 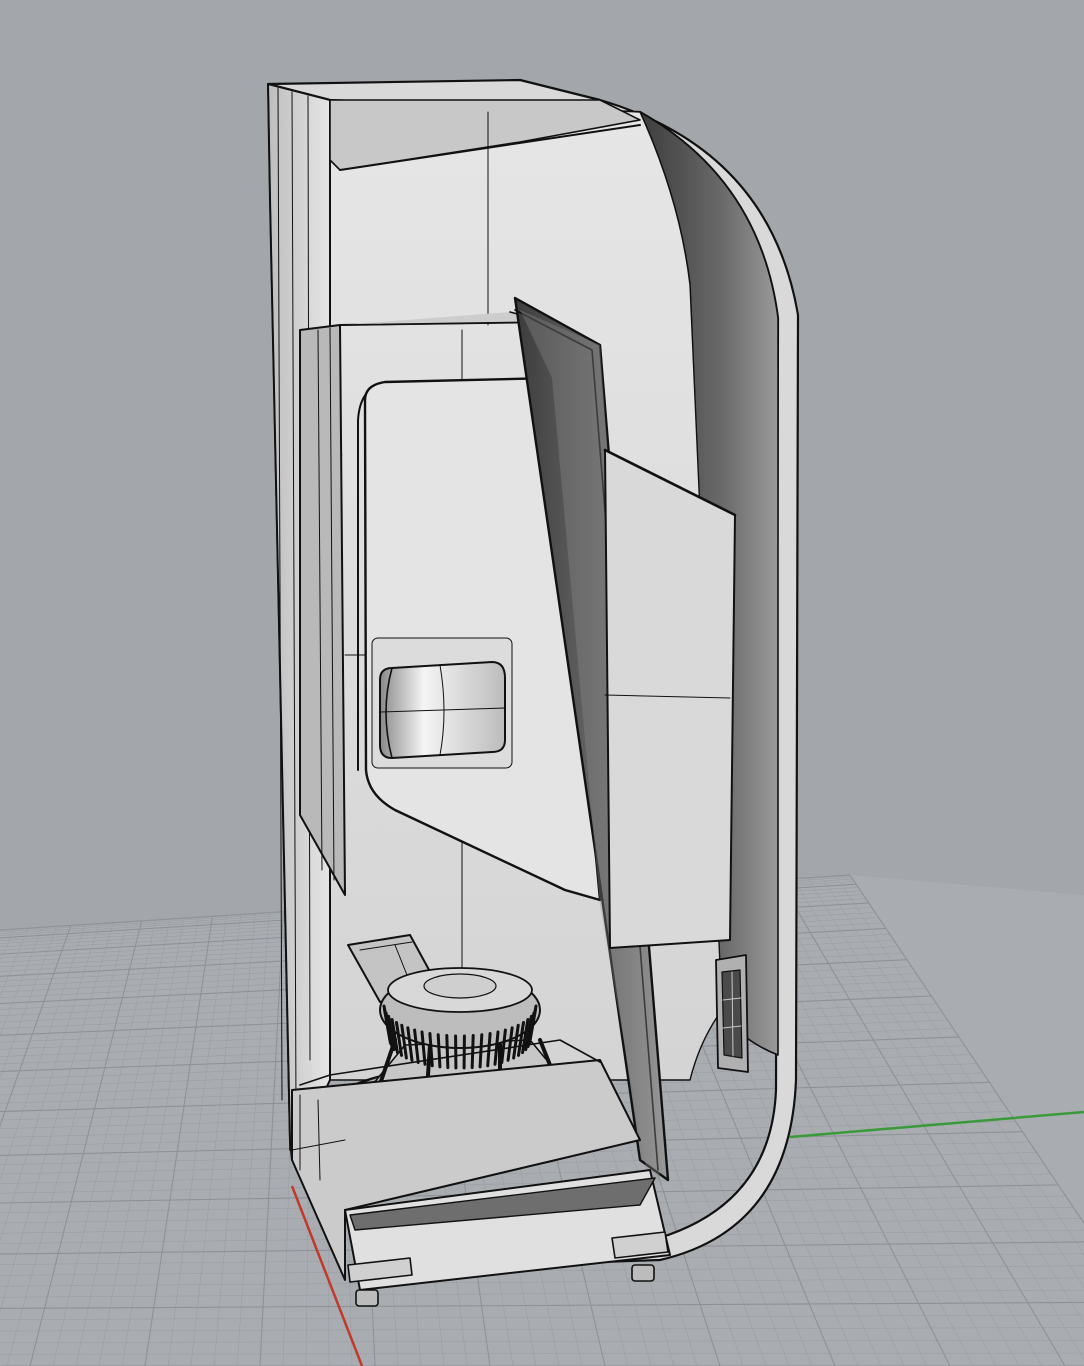 What do you see at coordinates (442, 703) in the screenshot?
I see `port-tube` at bounding box center [442, 703].